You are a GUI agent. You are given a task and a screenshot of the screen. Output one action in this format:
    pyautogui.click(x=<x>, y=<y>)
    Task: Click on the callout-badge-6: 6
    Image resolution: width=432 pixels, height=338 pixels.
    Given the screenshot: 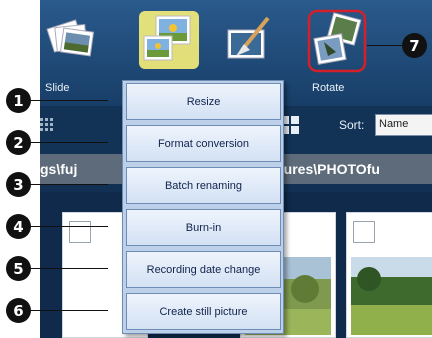 What is the action you would take?
    pyautogui.click(x=18, y=310)
    